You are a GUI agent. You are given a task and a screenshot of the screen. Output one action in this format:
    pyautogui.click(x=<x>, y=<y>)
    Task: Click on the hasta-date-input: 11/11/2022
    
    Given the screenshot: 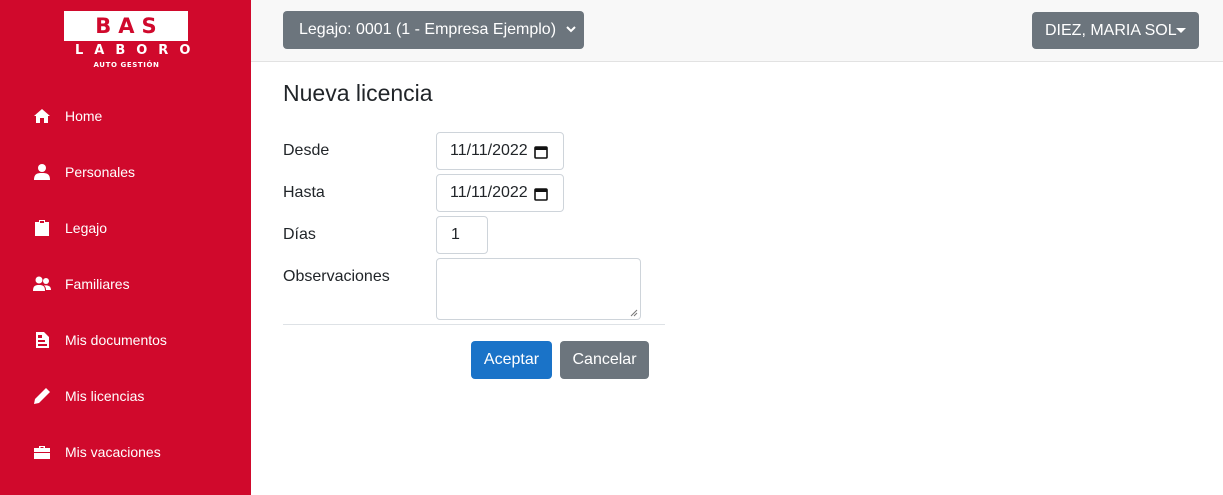 What is the action you would take?
    pyautogui.click(x=500, y=193)
    